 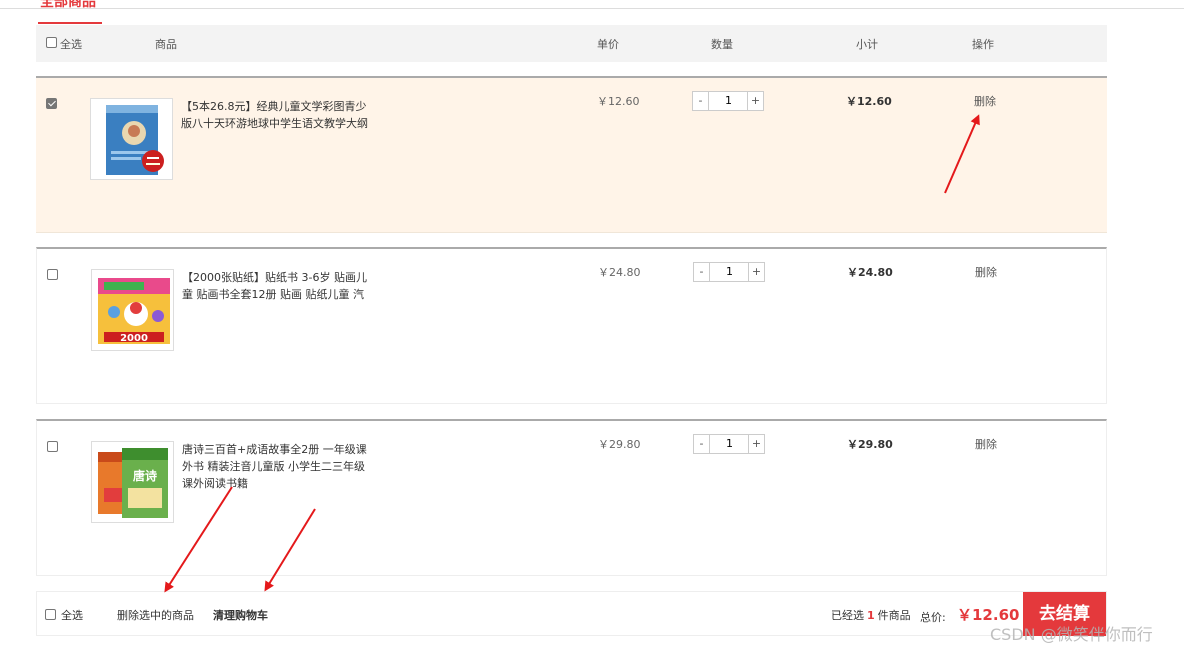 What do you see at coordinates (592, 8) in the screenshot?
I see `top-divider` at bounding box center [592, 8].